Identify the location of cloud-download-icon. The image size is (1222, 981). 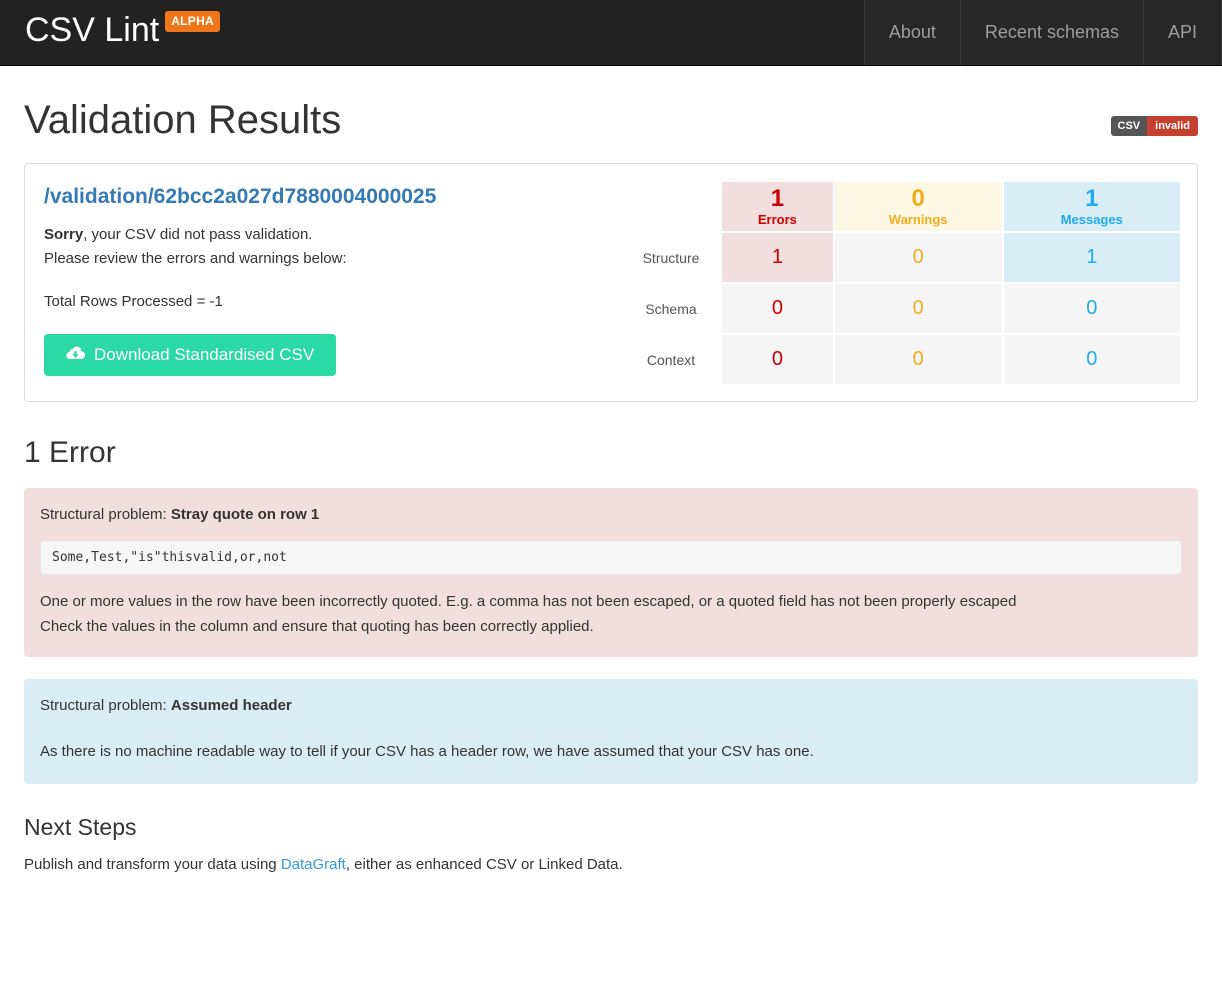
(75, 355).